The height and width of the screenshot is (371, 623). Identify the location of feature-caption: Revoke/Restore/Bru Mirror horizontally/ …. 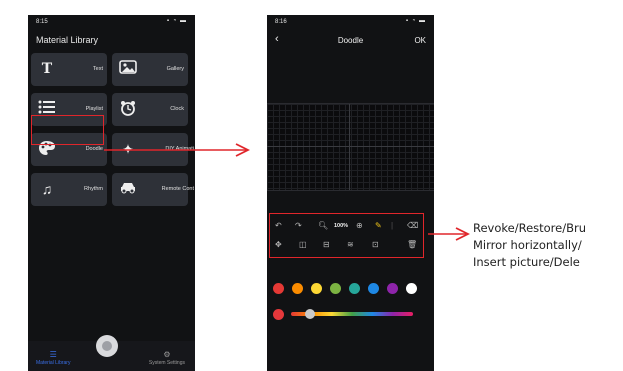
(548, 245).